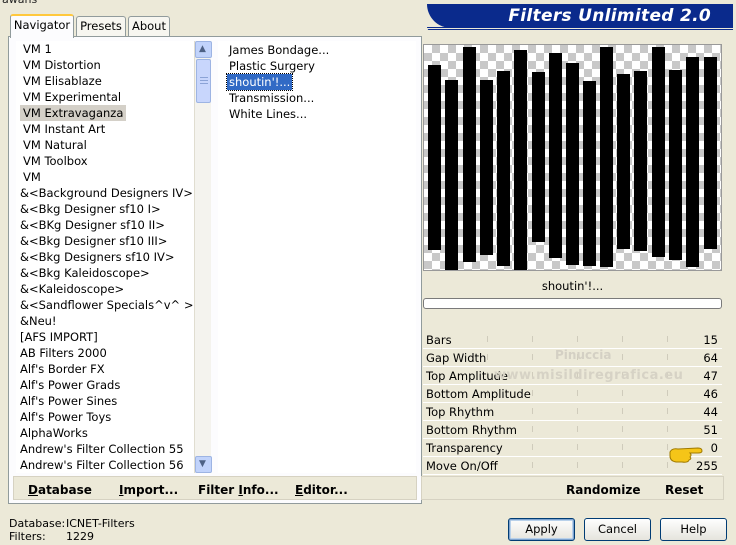  What do you see at coordinates (73, 113) in the screenshot?
I see `category-item-selected: VM Extravaganza` at bounding box center [73, 113].